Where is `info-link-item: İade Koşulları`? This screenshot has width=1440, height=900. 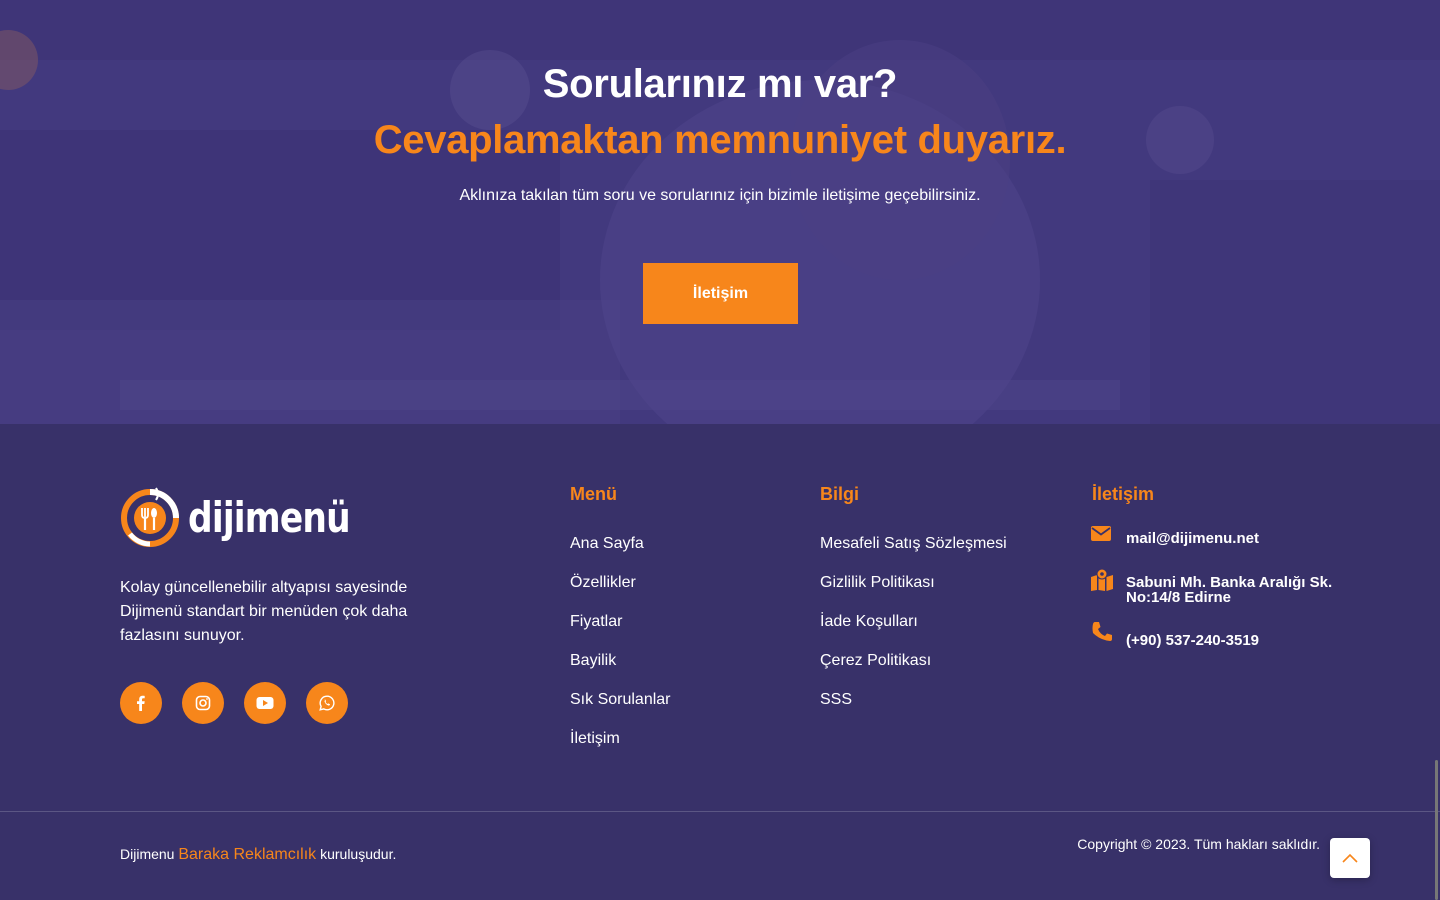 info-link-item: İade Koşulları is located at coordinates (913, 632).